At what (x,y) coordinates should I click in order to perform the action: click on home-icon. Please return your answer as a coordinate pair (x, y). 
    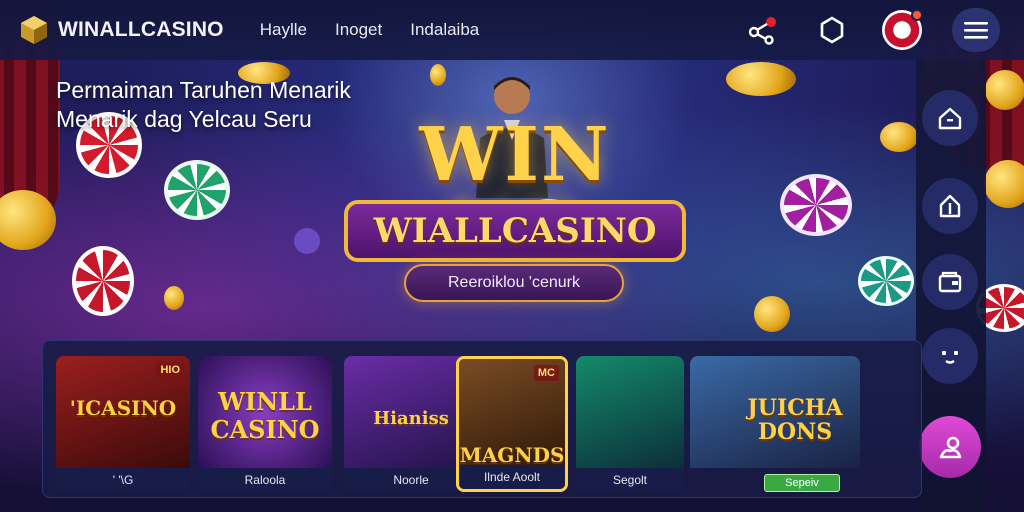
    Looking at the image, I should click on (950, 118).